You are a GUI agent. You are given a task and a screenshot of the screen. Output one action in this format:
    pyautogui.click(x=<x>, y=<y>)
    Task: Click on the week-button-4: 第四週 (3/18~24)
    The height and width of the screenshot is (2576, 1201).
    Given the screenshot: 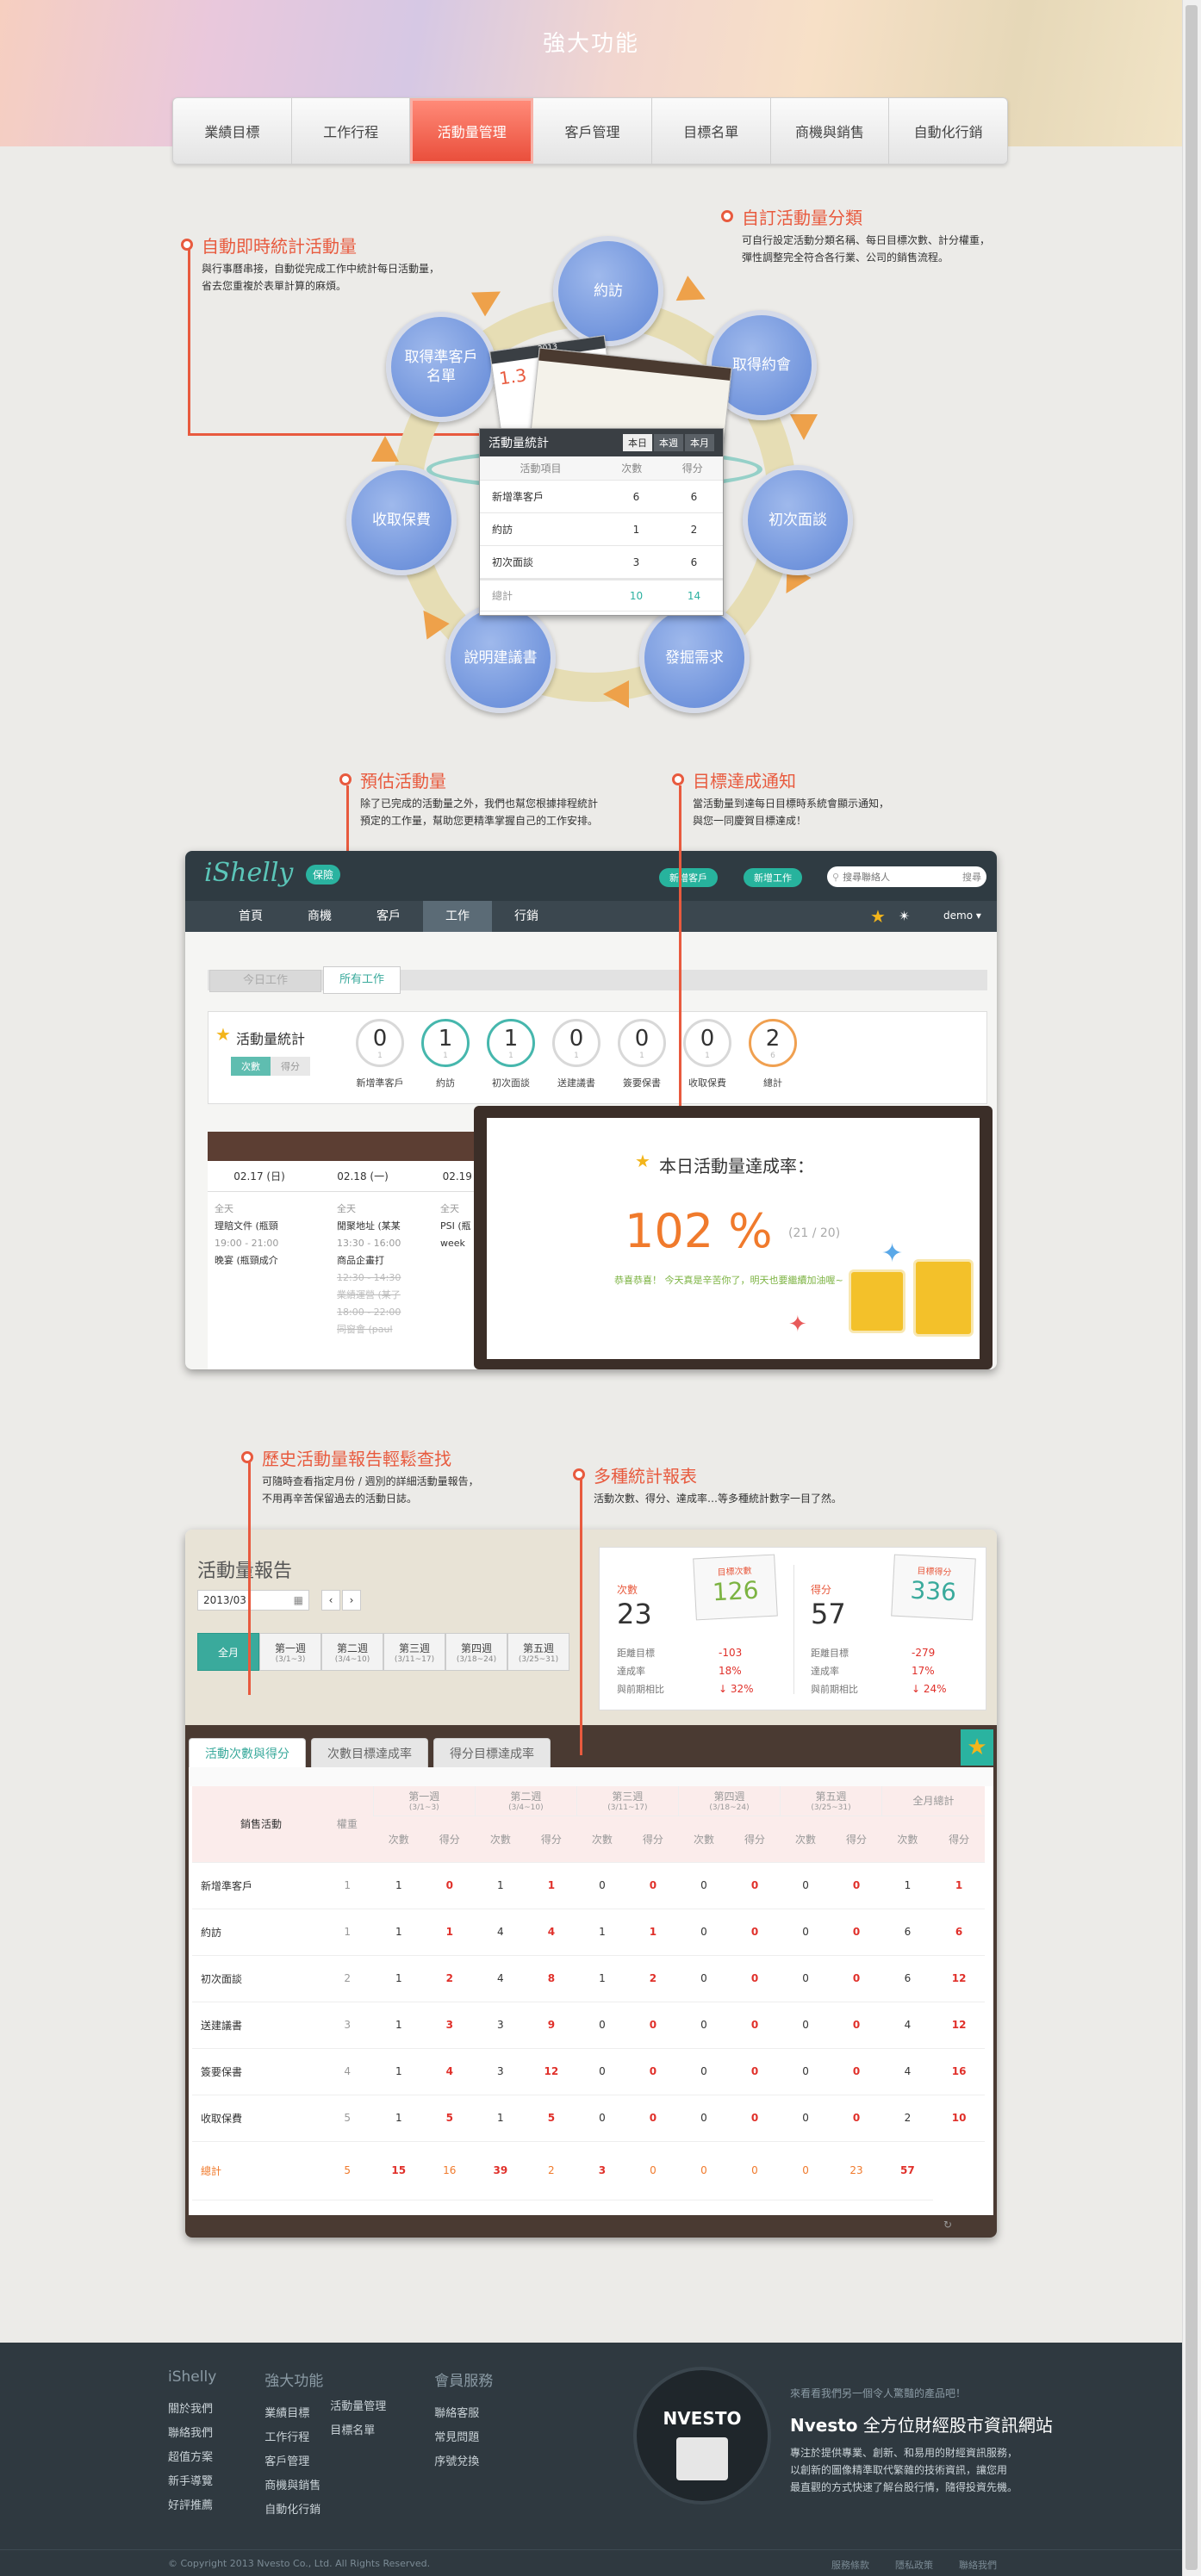 What is the action you would take?
    pyautogui.click(x=476, y=1652)
    